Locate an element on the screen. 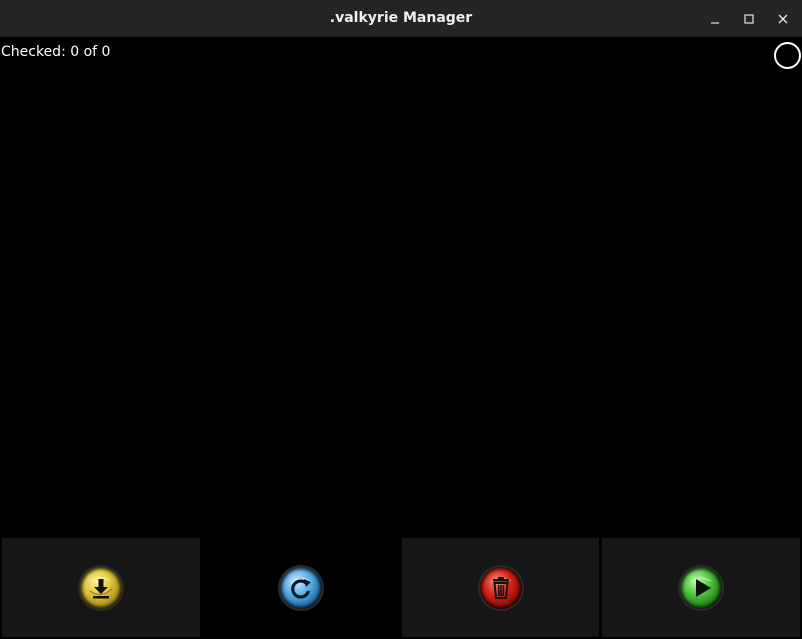  download-icon is located at coordinates (101, 587).